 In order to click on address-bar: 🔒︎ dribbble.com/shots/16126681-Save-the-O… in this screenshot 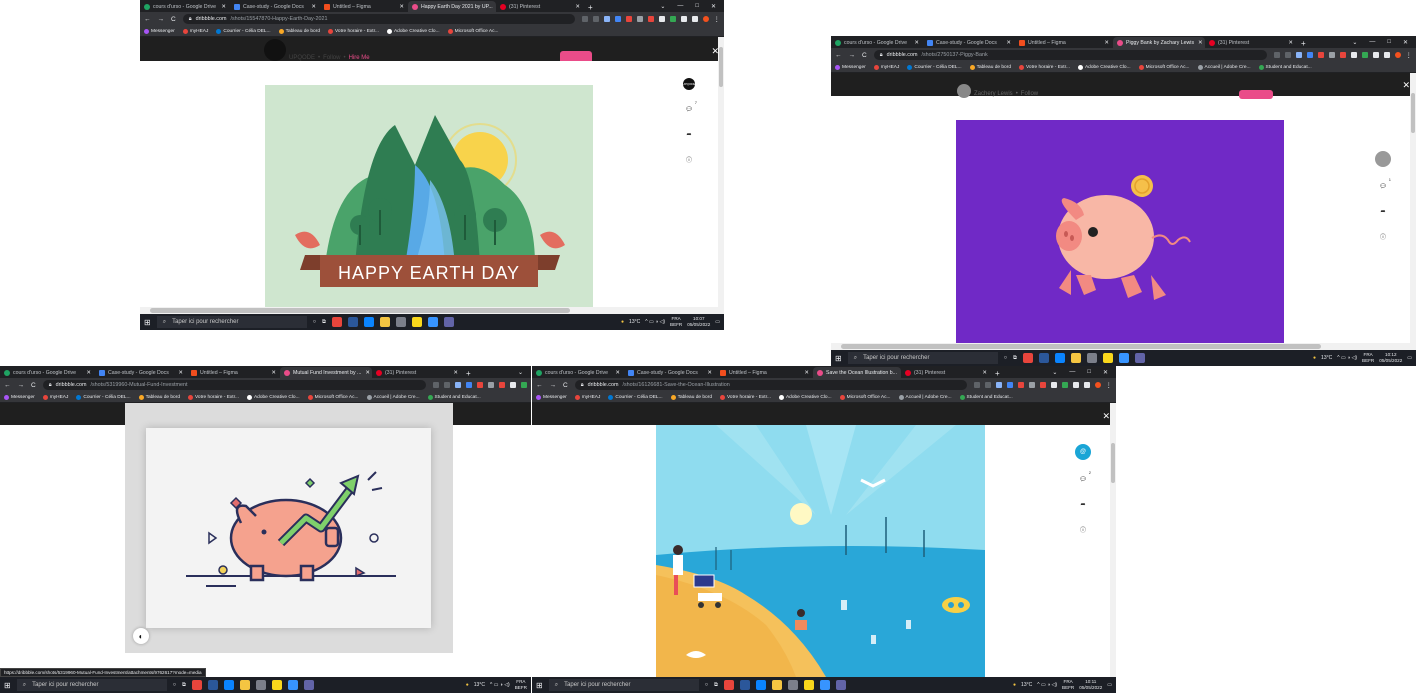, I will do `click(770, 385)`.